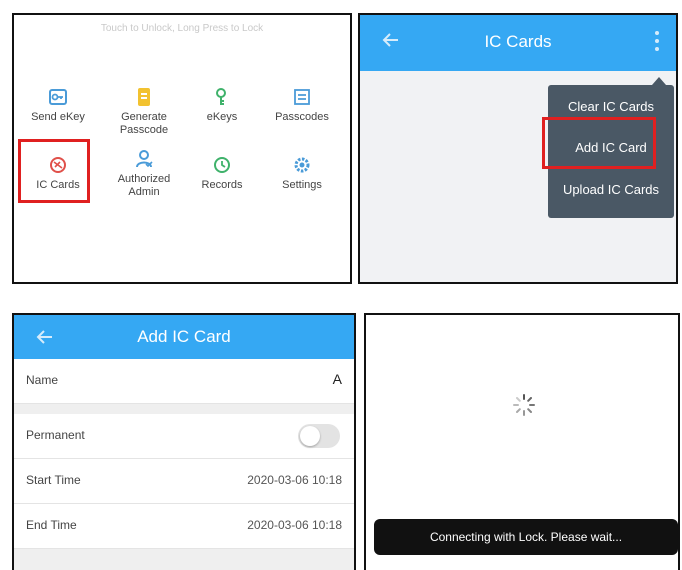 This screenshot has width=682, height=570. What do you see at coordinates (182, 28) in the screenshot?
I see `unlock-hint: Touch to Unlock, Long Press to Lock` at bounding box center [182, 28].